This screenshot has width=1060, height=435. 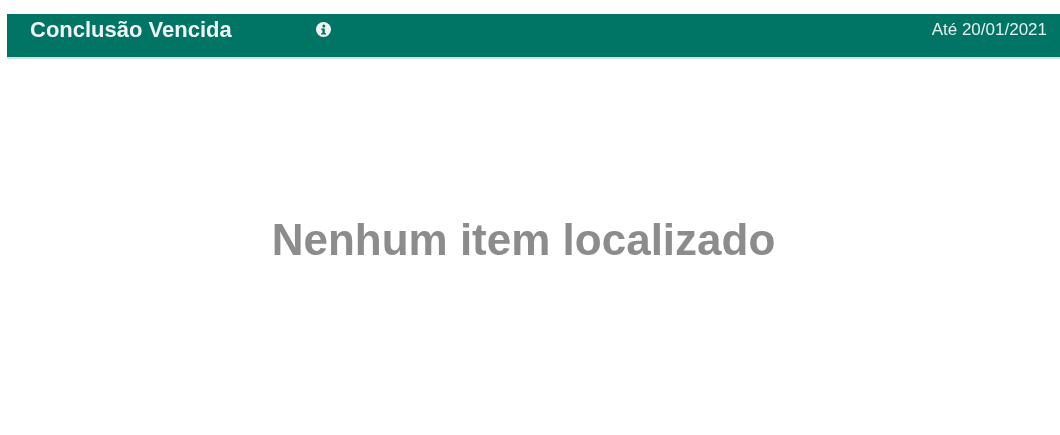 I want to click on panel-title: Conclusão Vencida, so click(x=131, y=29).